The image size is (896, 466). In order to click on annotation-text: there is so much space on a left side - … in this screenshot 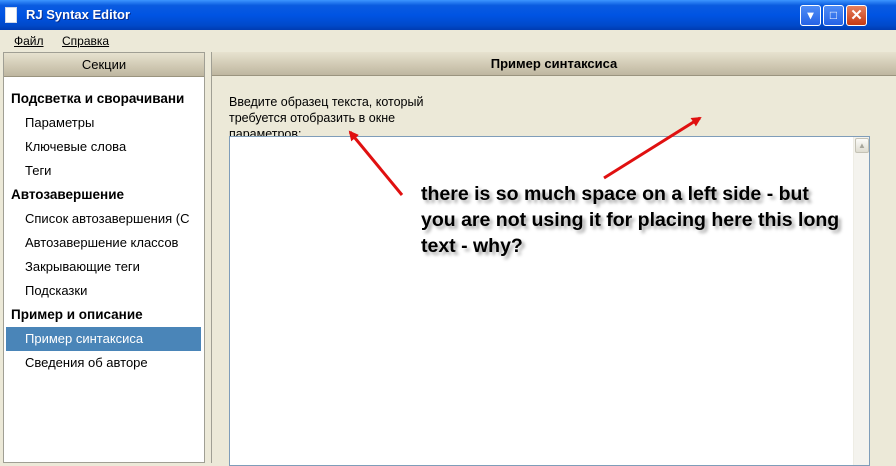, I will do `click(630, 220)`.